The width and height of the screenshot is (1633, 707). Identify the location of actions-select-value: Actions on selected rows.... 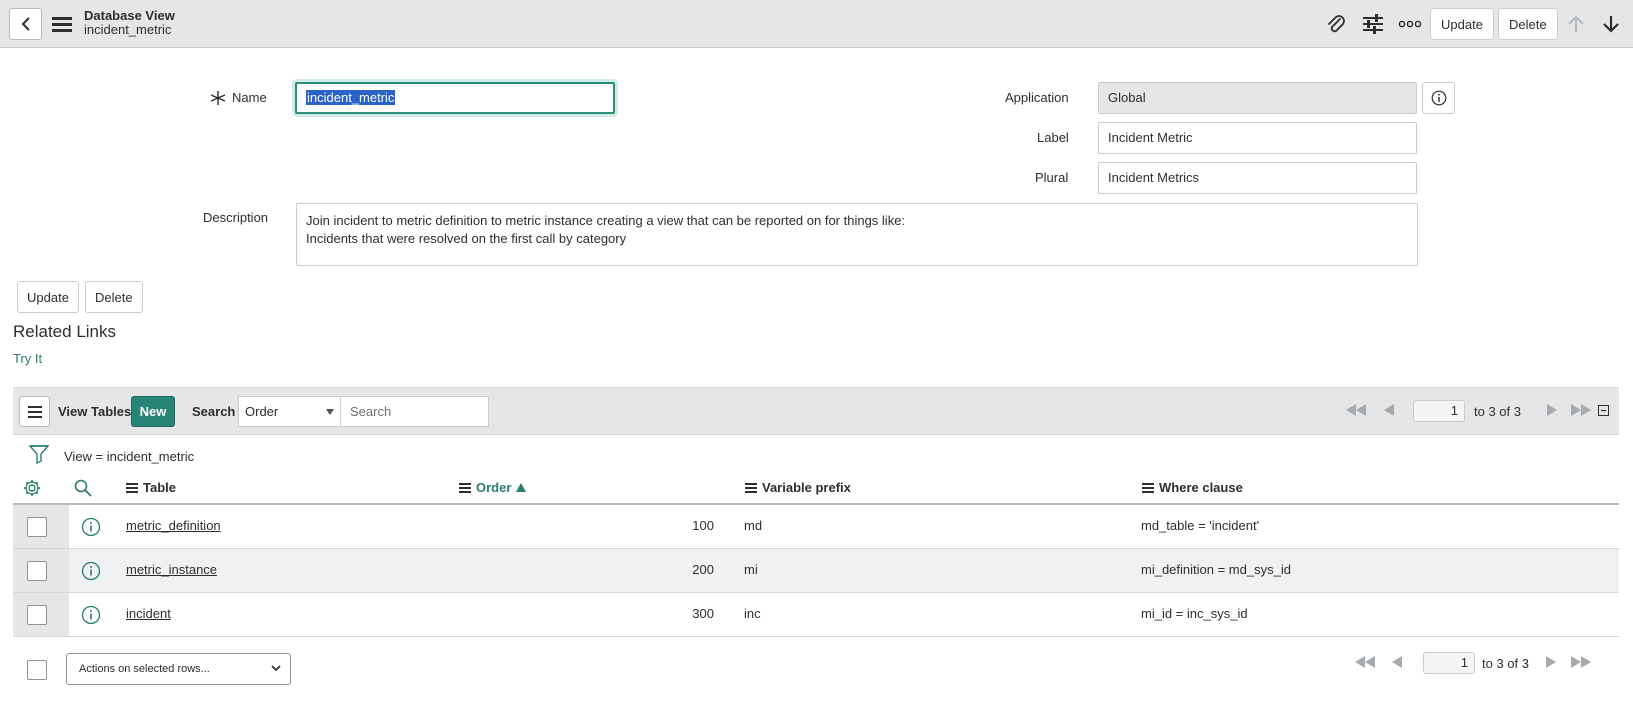
(144, 669).